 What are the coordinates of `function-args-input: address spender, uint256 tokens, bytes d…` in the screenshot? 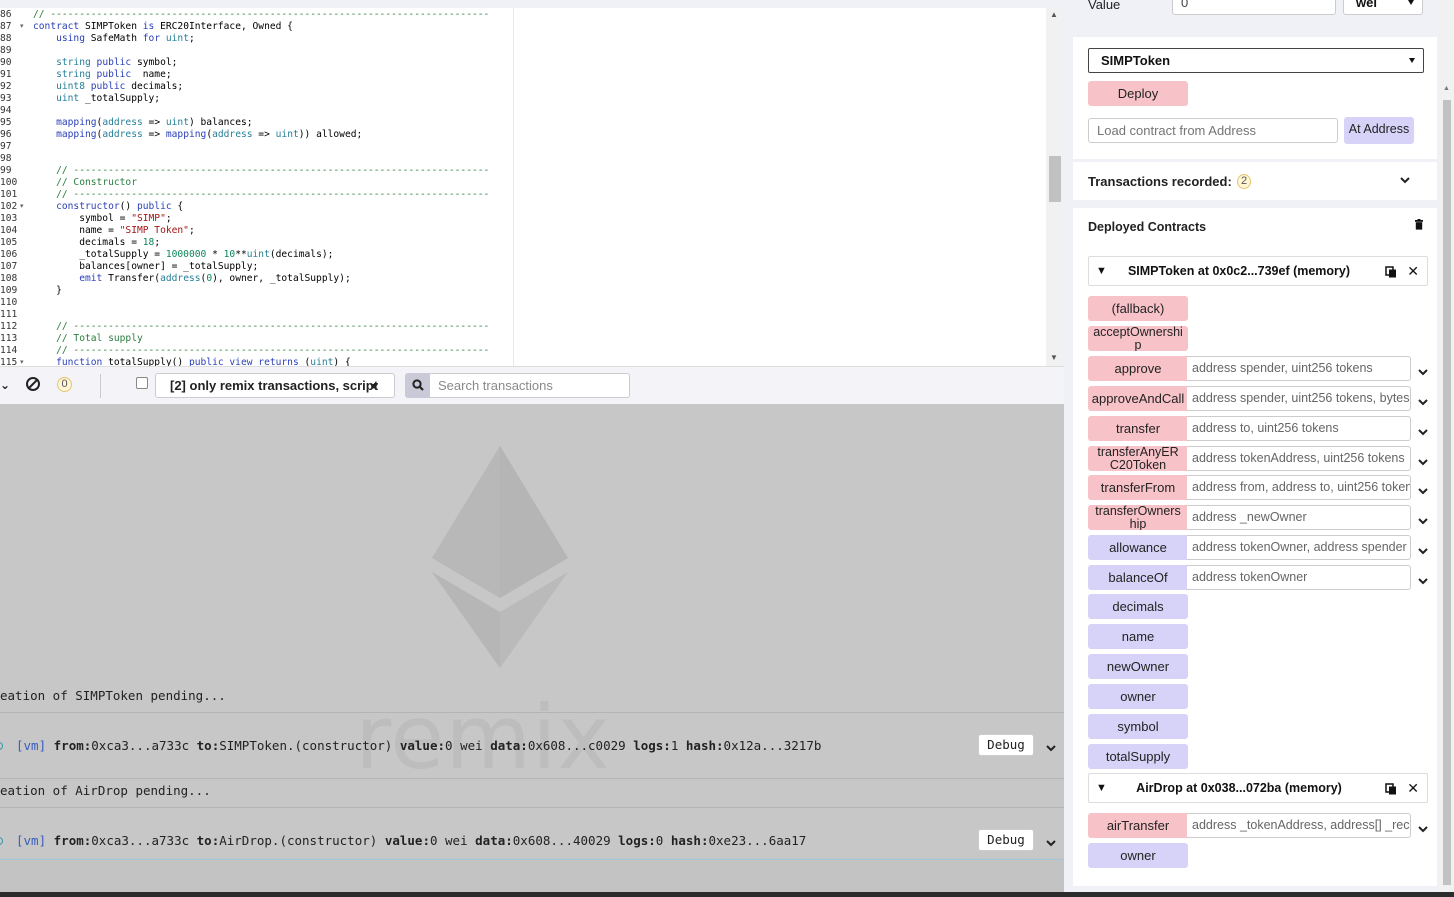 It's located at (1299, 398).